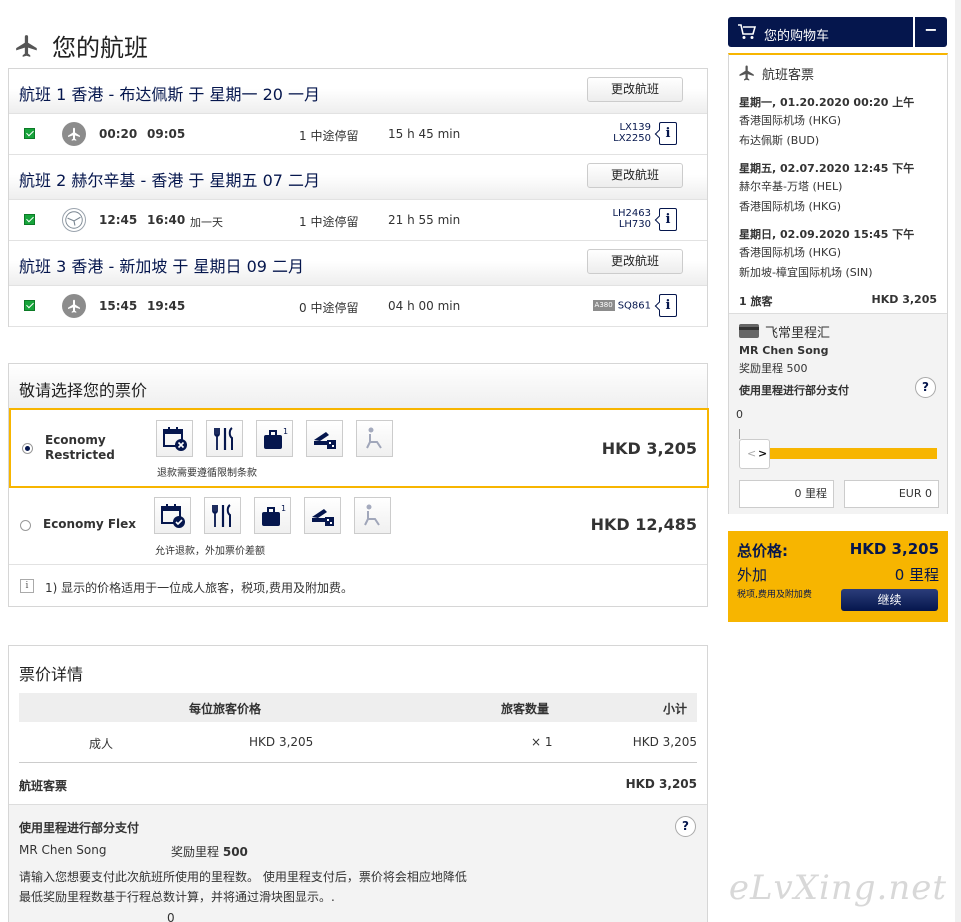  I want to click on cart-member: MR Chen Song, so click(784, 350).